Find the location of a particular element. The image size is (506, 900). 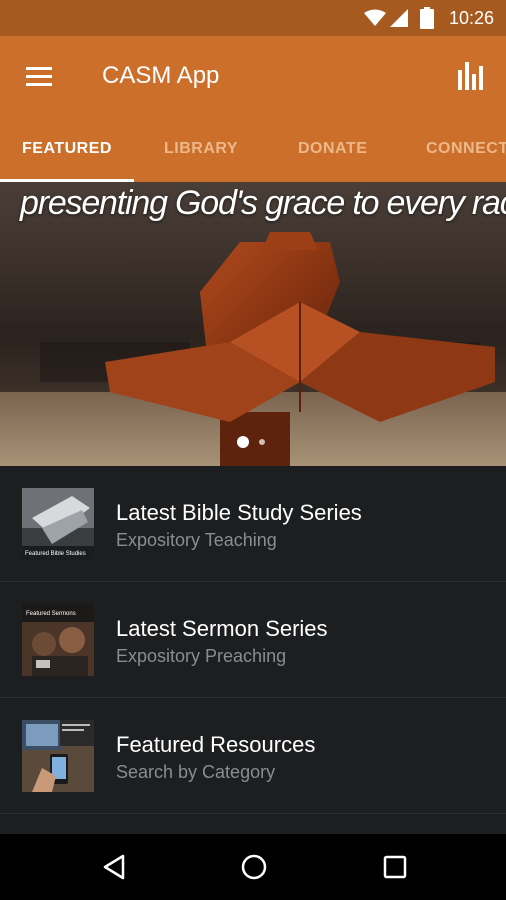

home-icon is located at coordinates (254, 867).